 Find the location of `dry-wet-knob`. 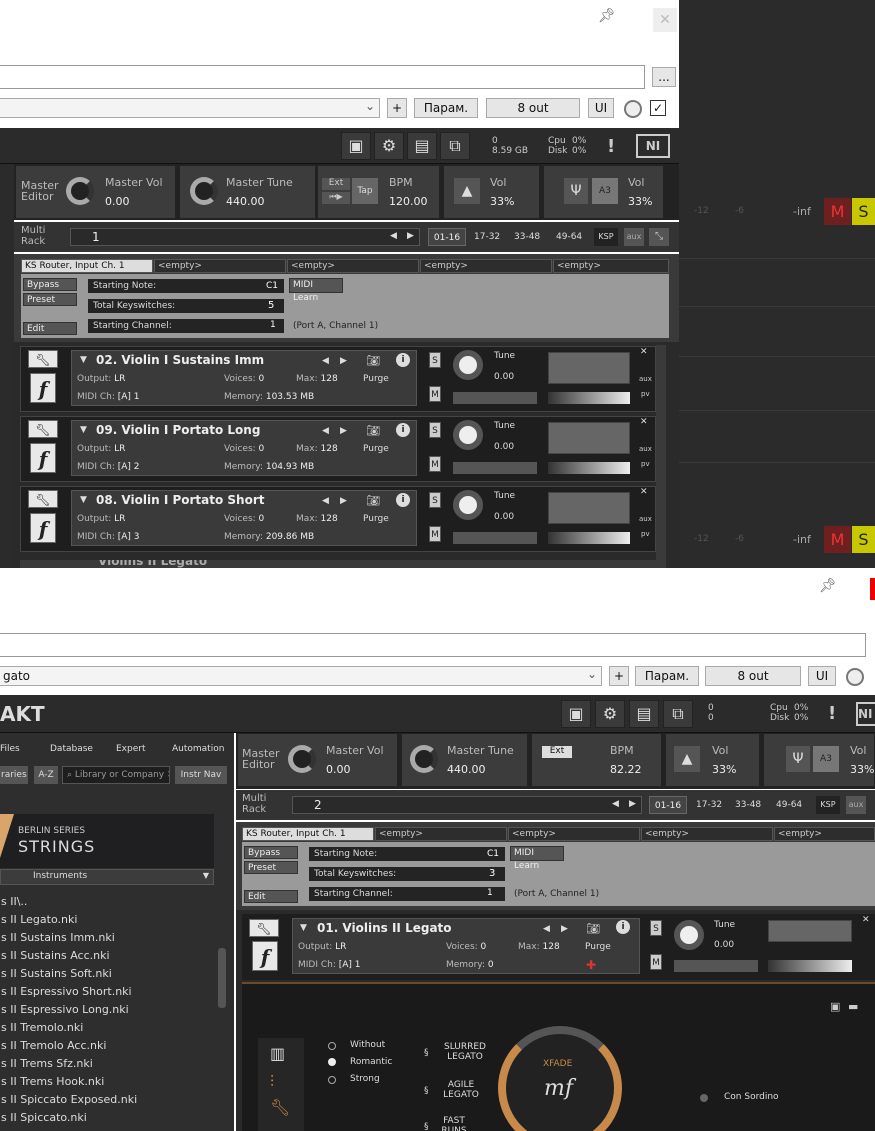

dry-wet-knob is located at coordinates (633, 109).